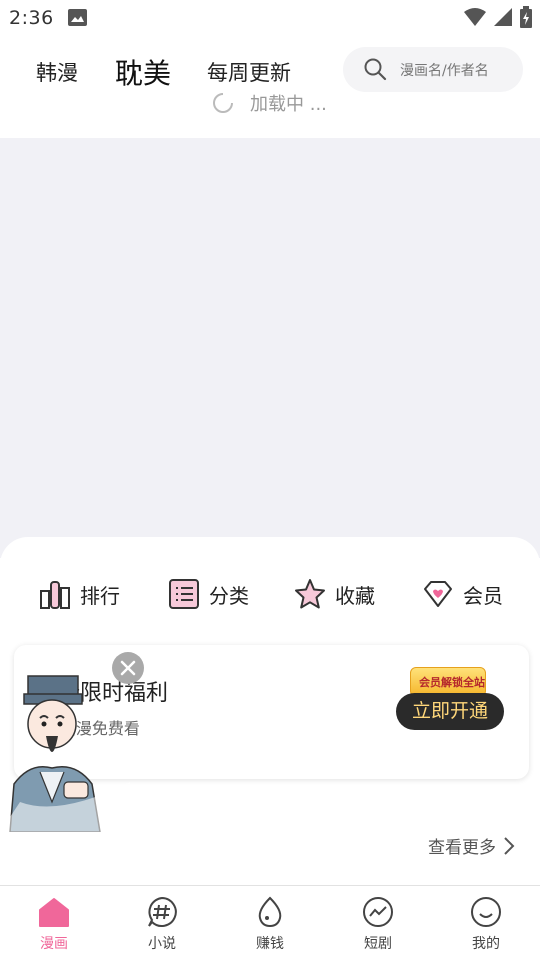 The width and height of the screenshot is (540, 960). Describe the element at coordinates (270, 944) in the screenshot. I see `nav-label: 赚钱` at that location.